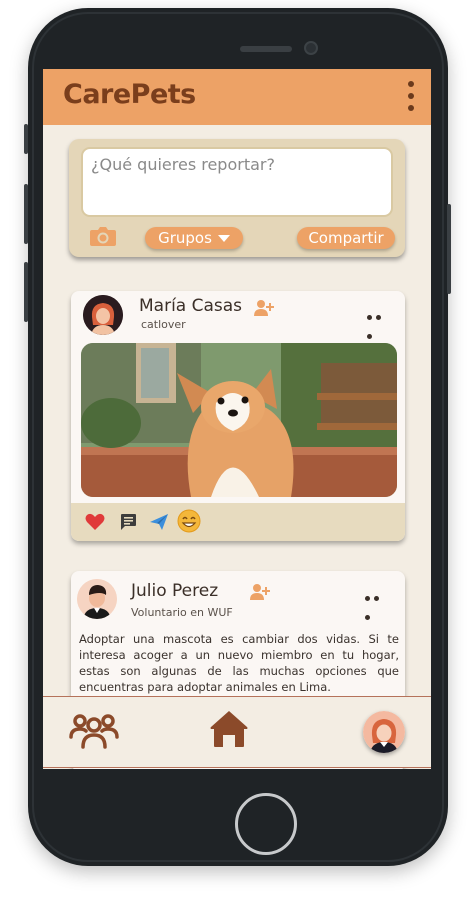 The width and height of the screenshot is (475, 906). I want to click on post-author-name: María Casas, so click(190, 306).